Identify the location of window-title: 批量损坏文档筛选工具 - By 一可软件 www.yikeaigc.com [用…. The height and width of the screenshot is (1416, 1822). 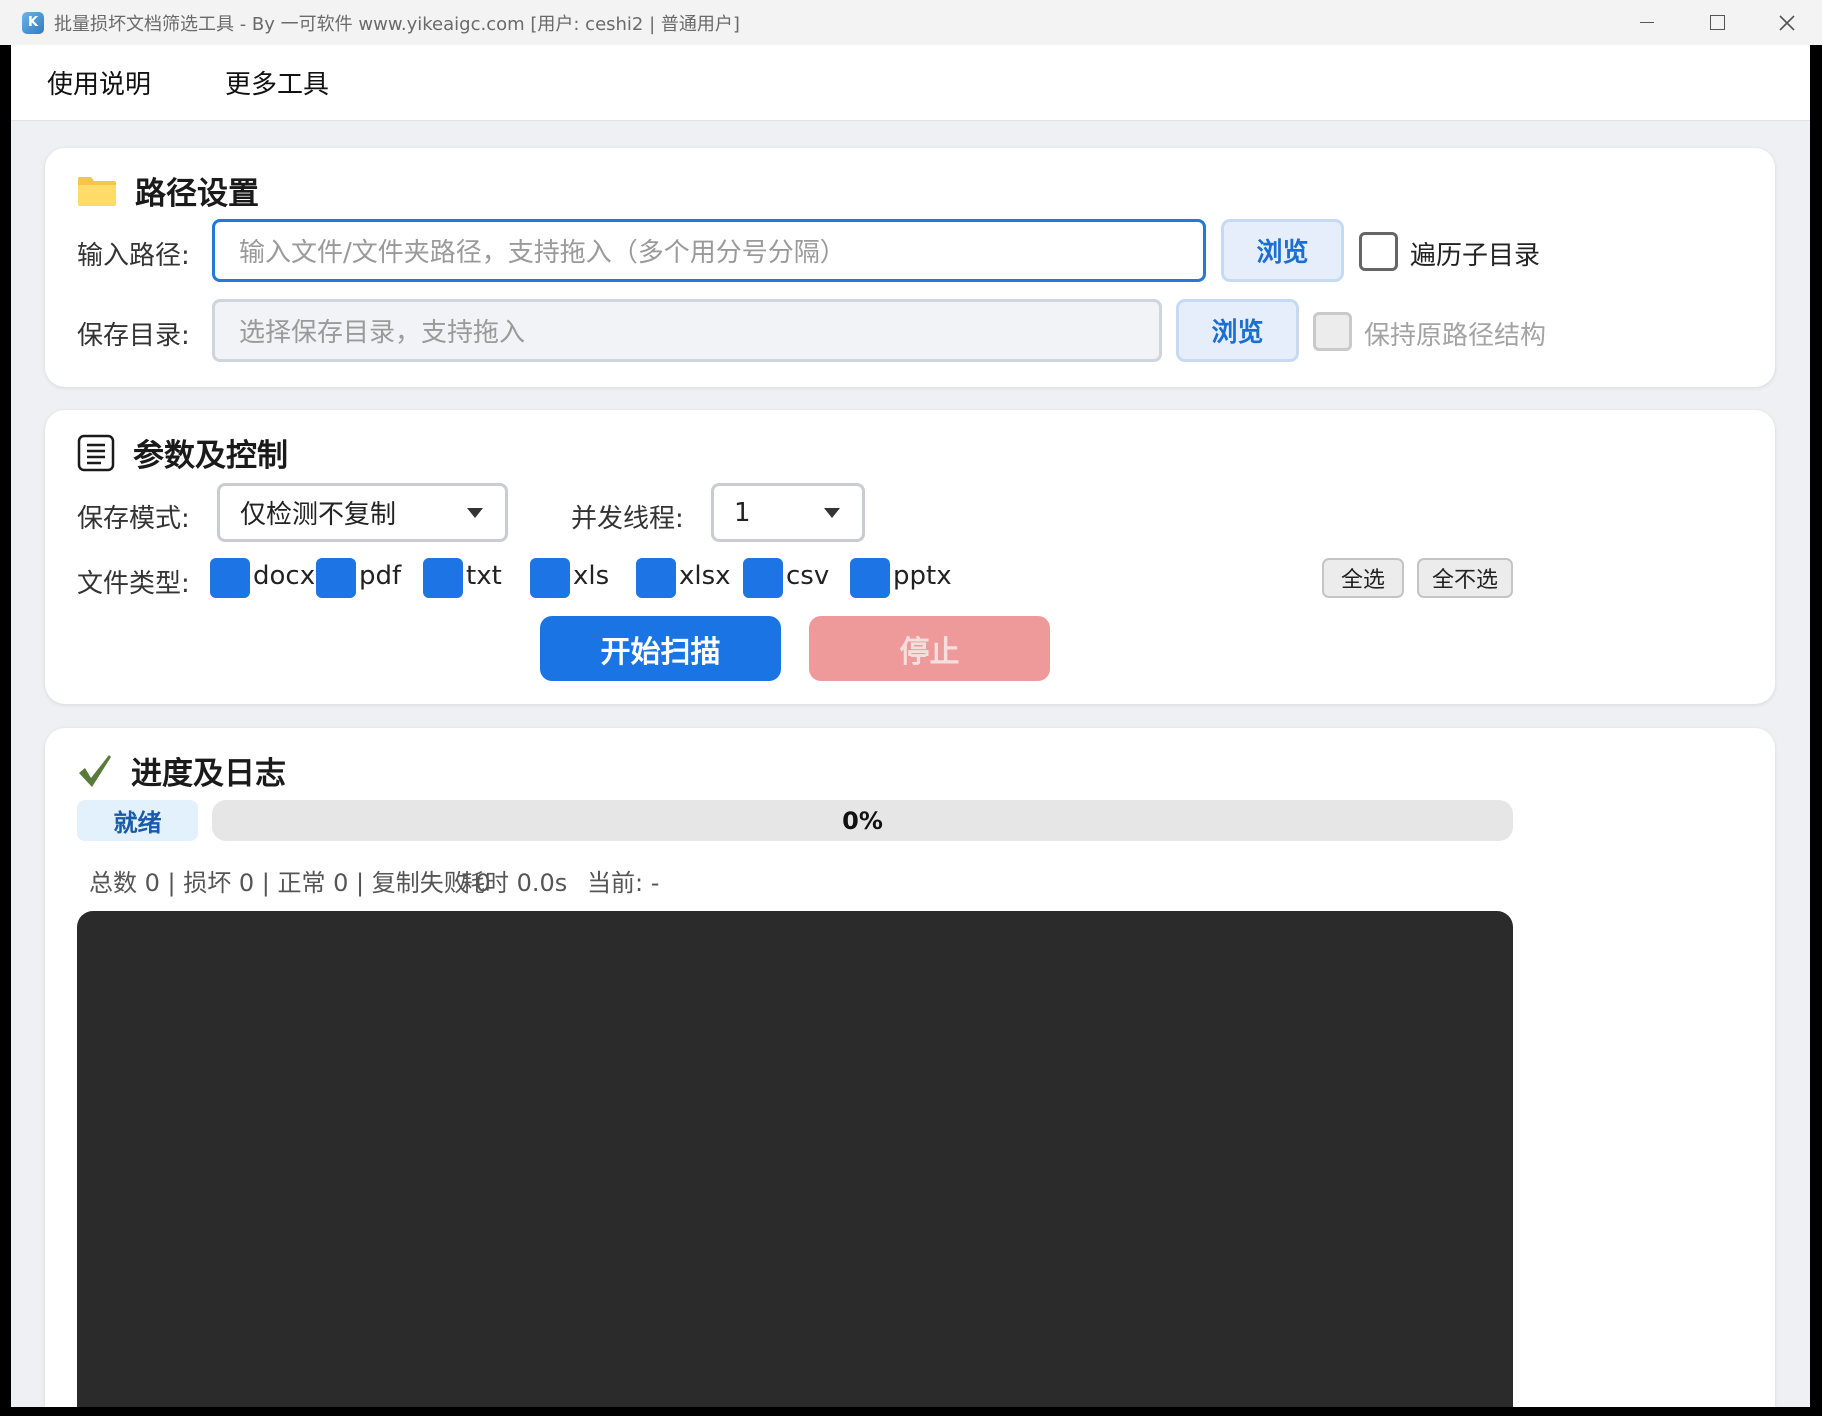
(397, 24).